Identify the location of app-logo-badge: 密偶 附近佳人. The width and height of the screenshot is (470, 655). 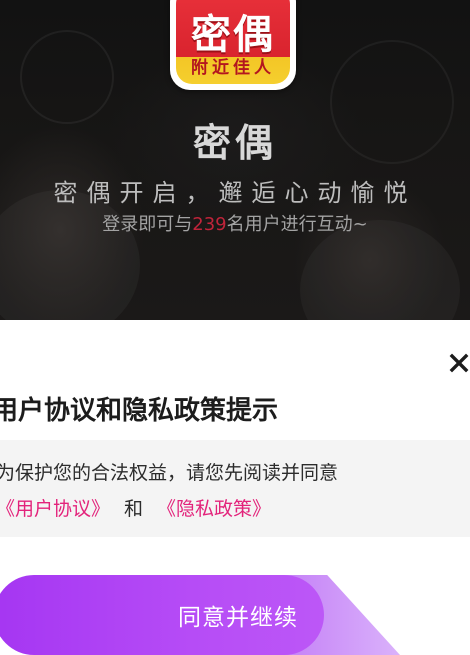
(233, 42).